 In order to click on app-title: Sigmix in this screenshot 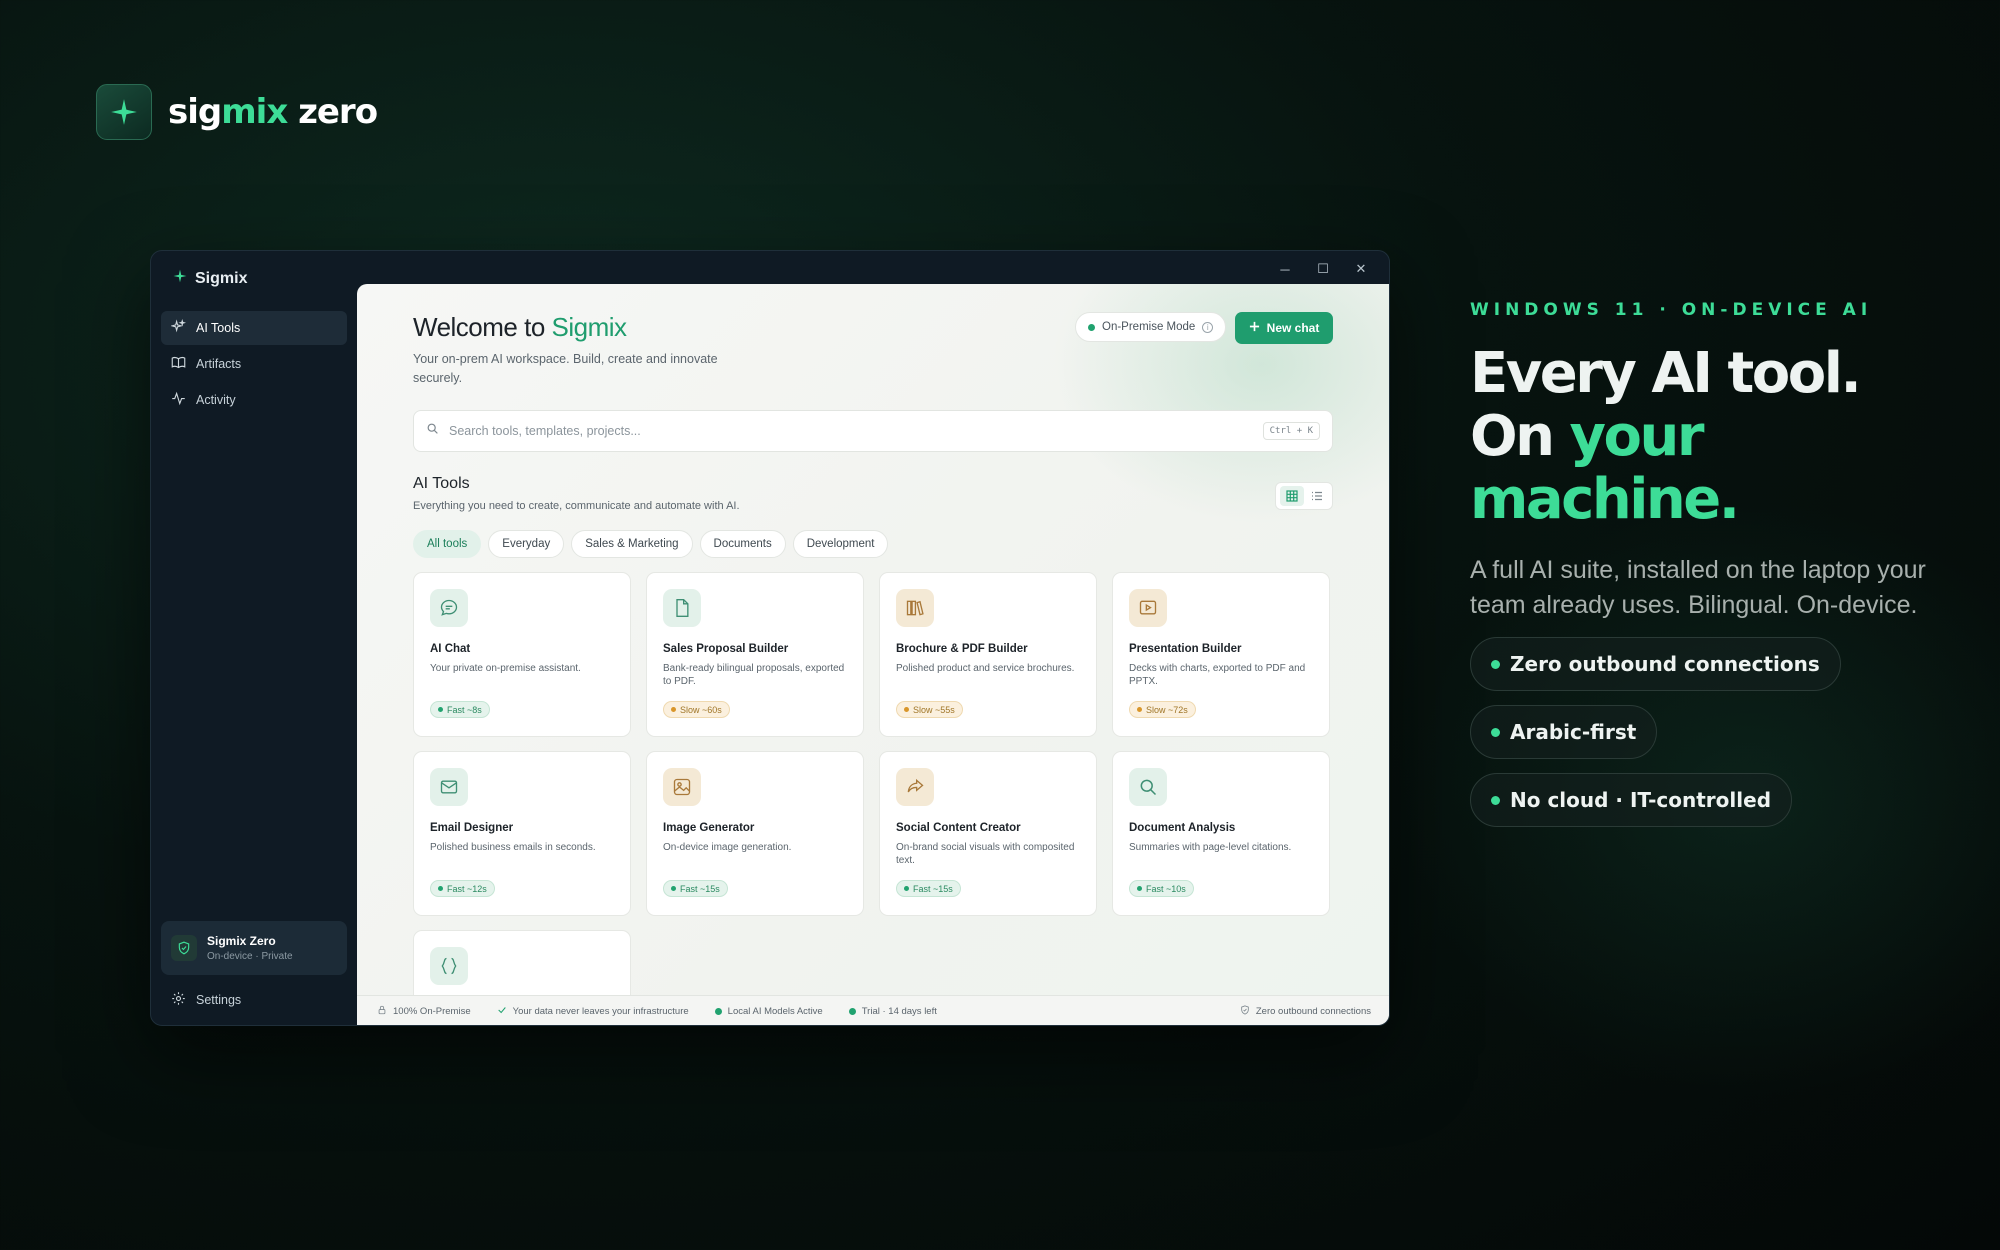, I will do `click(210, 278)`.